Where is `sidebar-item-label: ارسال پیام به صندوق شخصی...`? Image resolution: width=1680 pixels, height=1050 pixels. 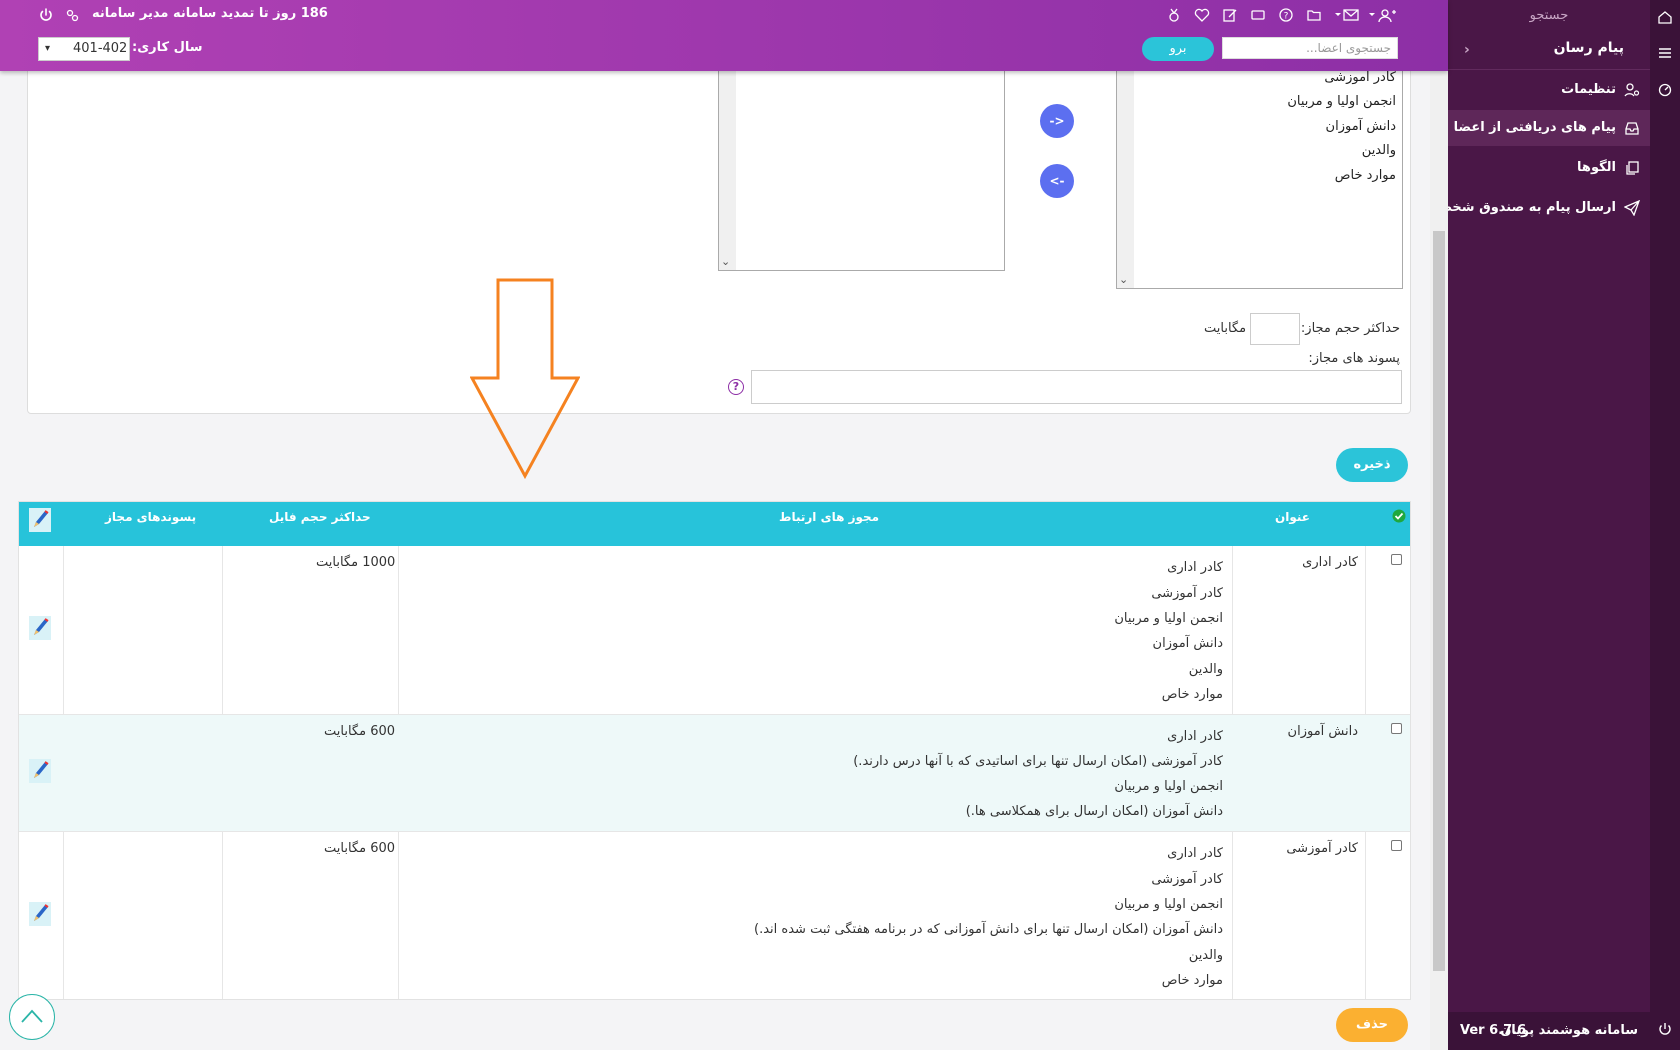 sidebar-item-label: ارسال پیام به صندوق شخصی... is located at coordinates (1532, 207).